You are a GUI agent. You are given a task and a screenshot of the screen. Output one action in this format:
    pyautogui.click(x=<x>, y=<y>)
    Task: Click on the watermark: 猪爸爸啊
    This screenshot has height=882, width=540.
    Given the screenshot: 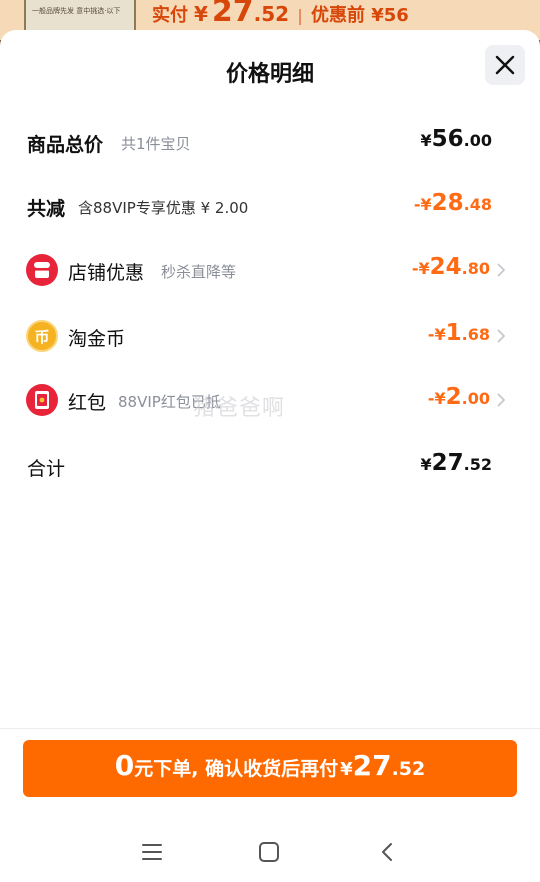 What is the action you would take?
    pyautogui.click(x=239, y=408)
    